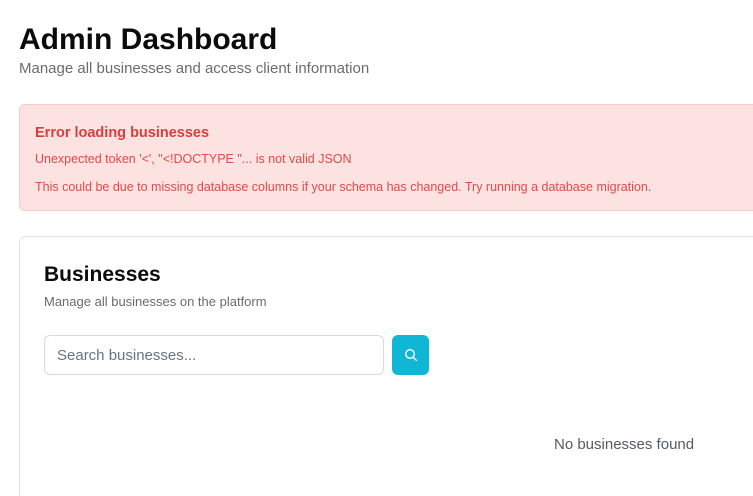 The width and height of the screenshot is (753, 496). Describe the element at coordinates (155, 301) in the screenshot. I see `businesses-subtitle: Manage all businesses on the platform` at that location.